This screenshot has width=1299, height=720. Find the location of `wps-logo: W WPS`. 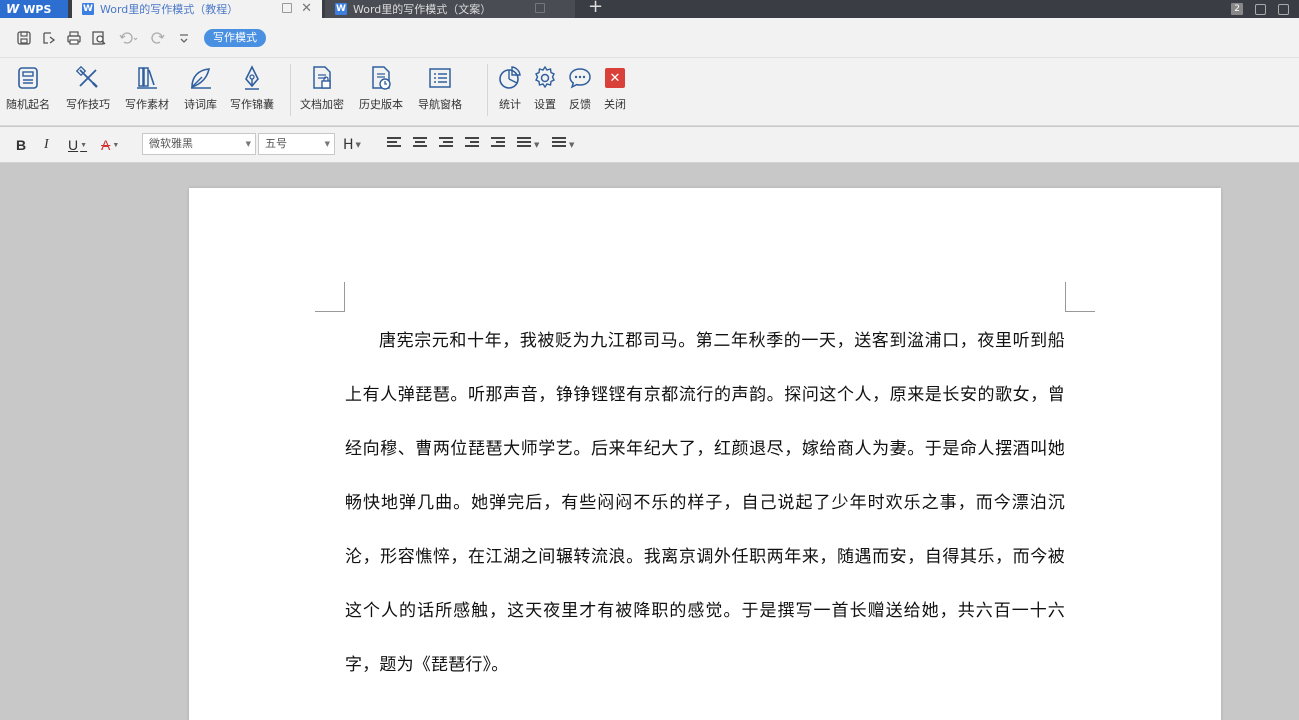

wps-logo: W WPS is located at coordinates (34, 9).